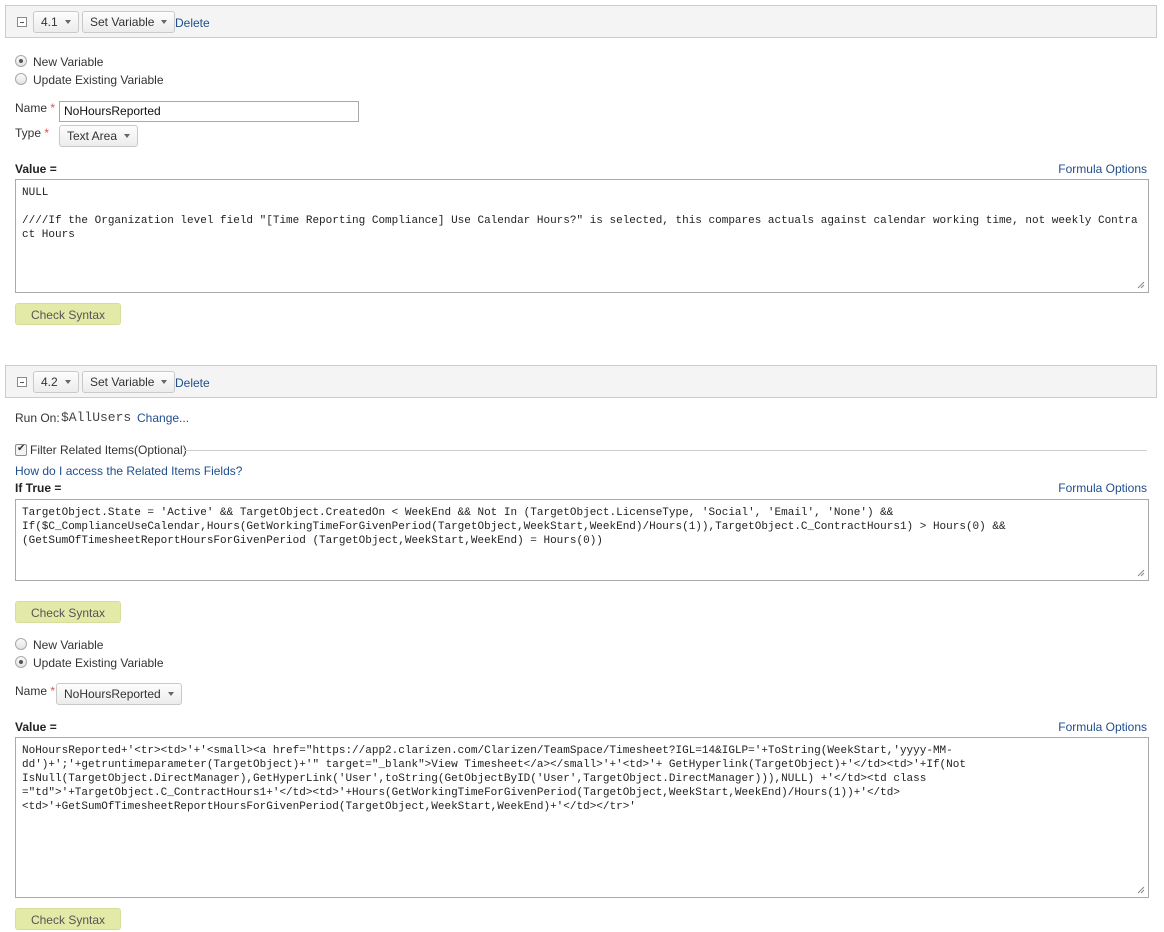 The height and width of the screenshot is (932, 1164). I want to click on step-number-dropdown: 4.2, so click(56, 382).